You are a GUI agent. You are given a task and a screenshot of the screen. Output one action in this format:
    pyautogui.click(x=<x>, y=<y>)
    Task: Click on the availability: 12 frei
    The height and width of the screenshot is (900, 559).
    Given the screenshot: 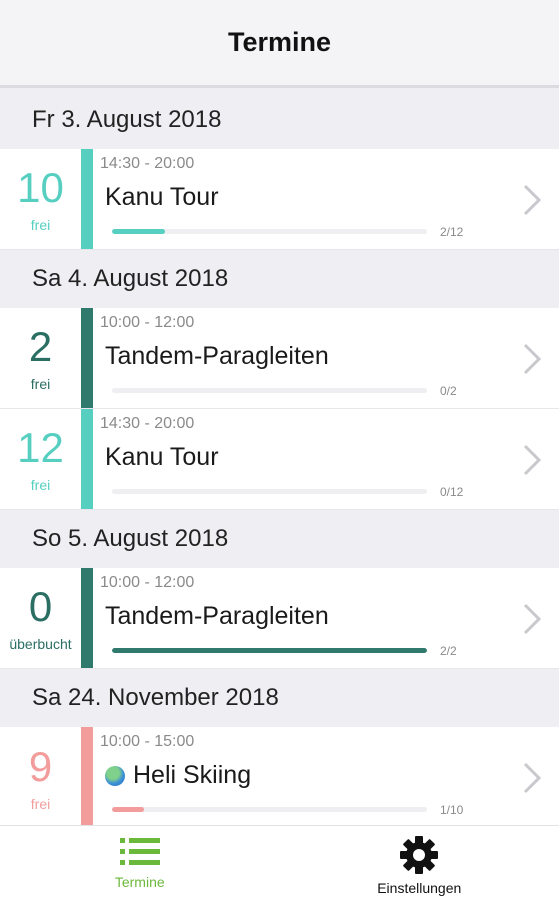 What is the action you would take?
    pyautogui.click(x=40, y=459)
    